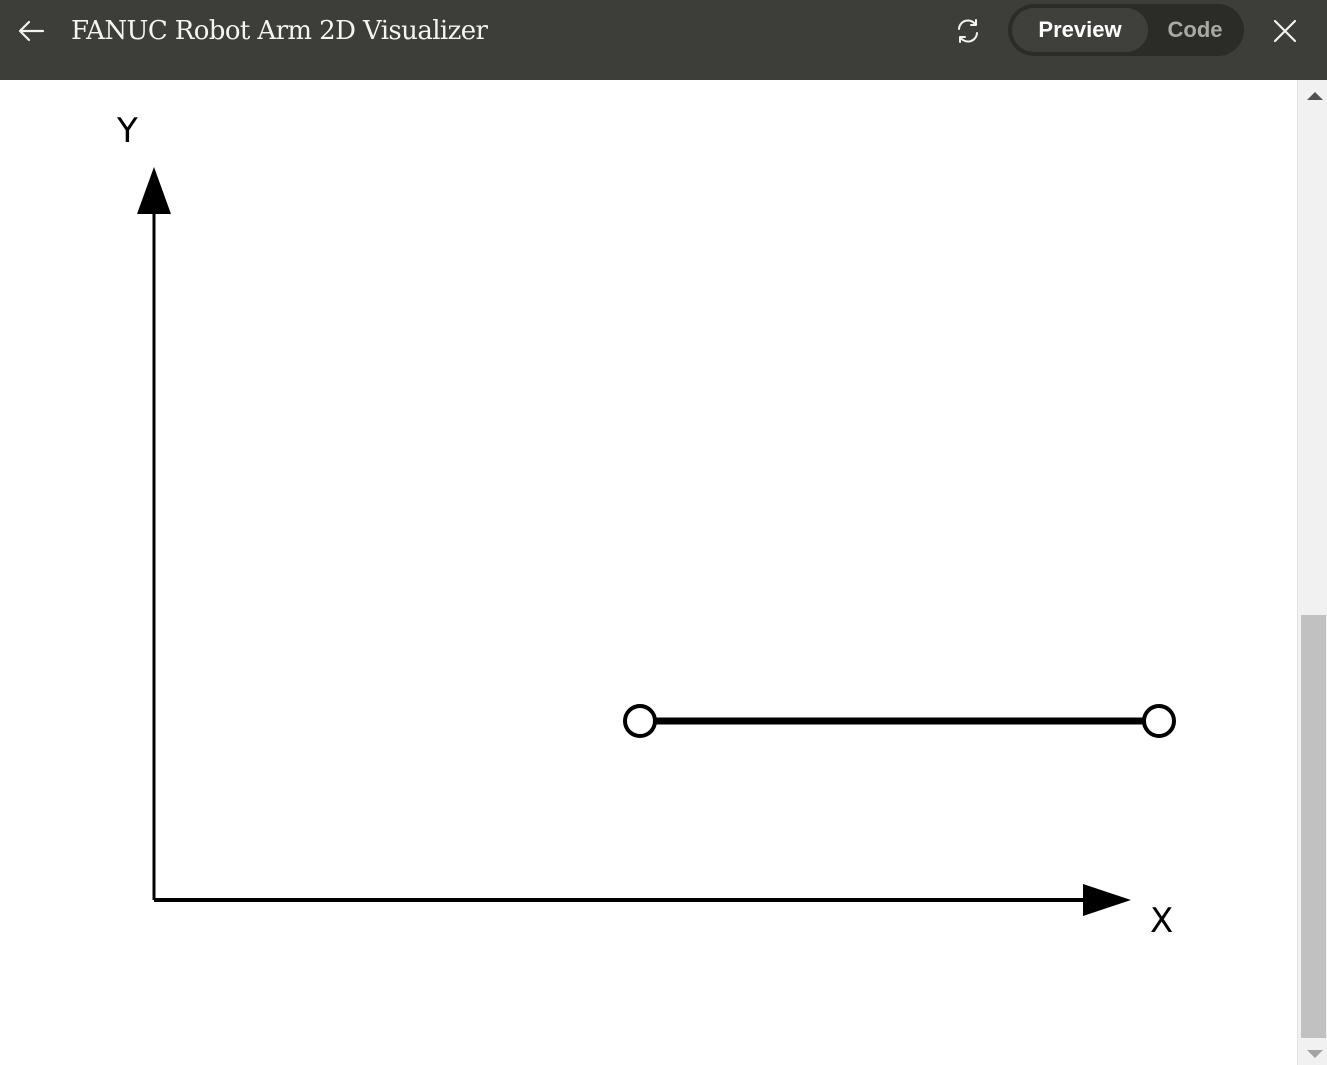 Image resolution: width=1327 pixels, height=1065 pixels. I want to click on tab-code: Code, so click(1195, 30).